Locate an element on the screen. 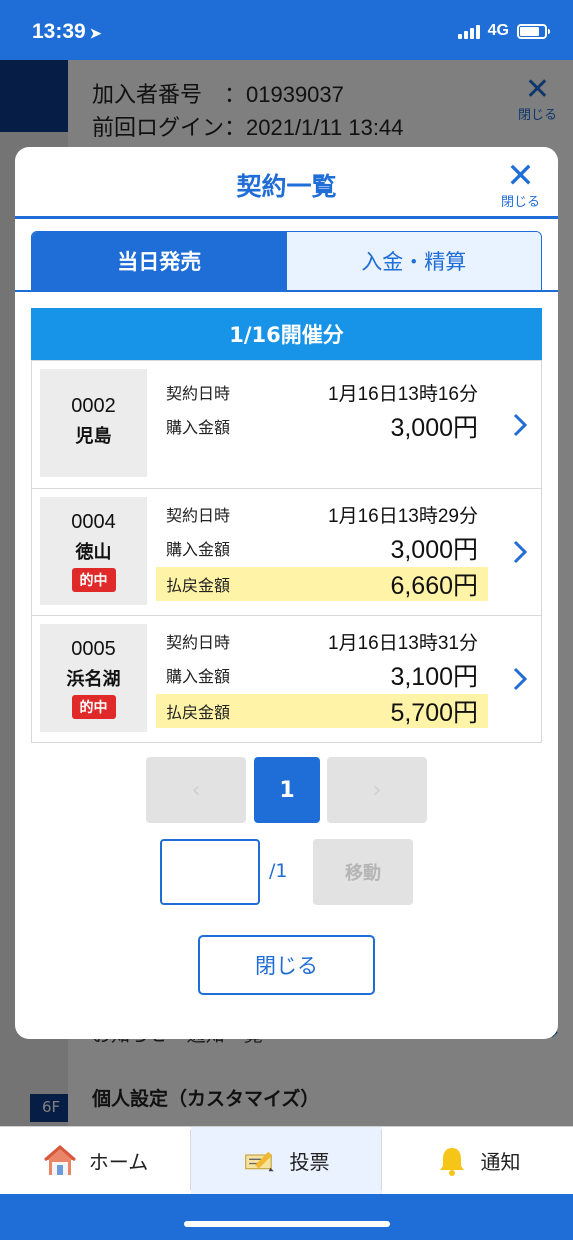  close-button: 閉じる is located at coordinates (286, 965).